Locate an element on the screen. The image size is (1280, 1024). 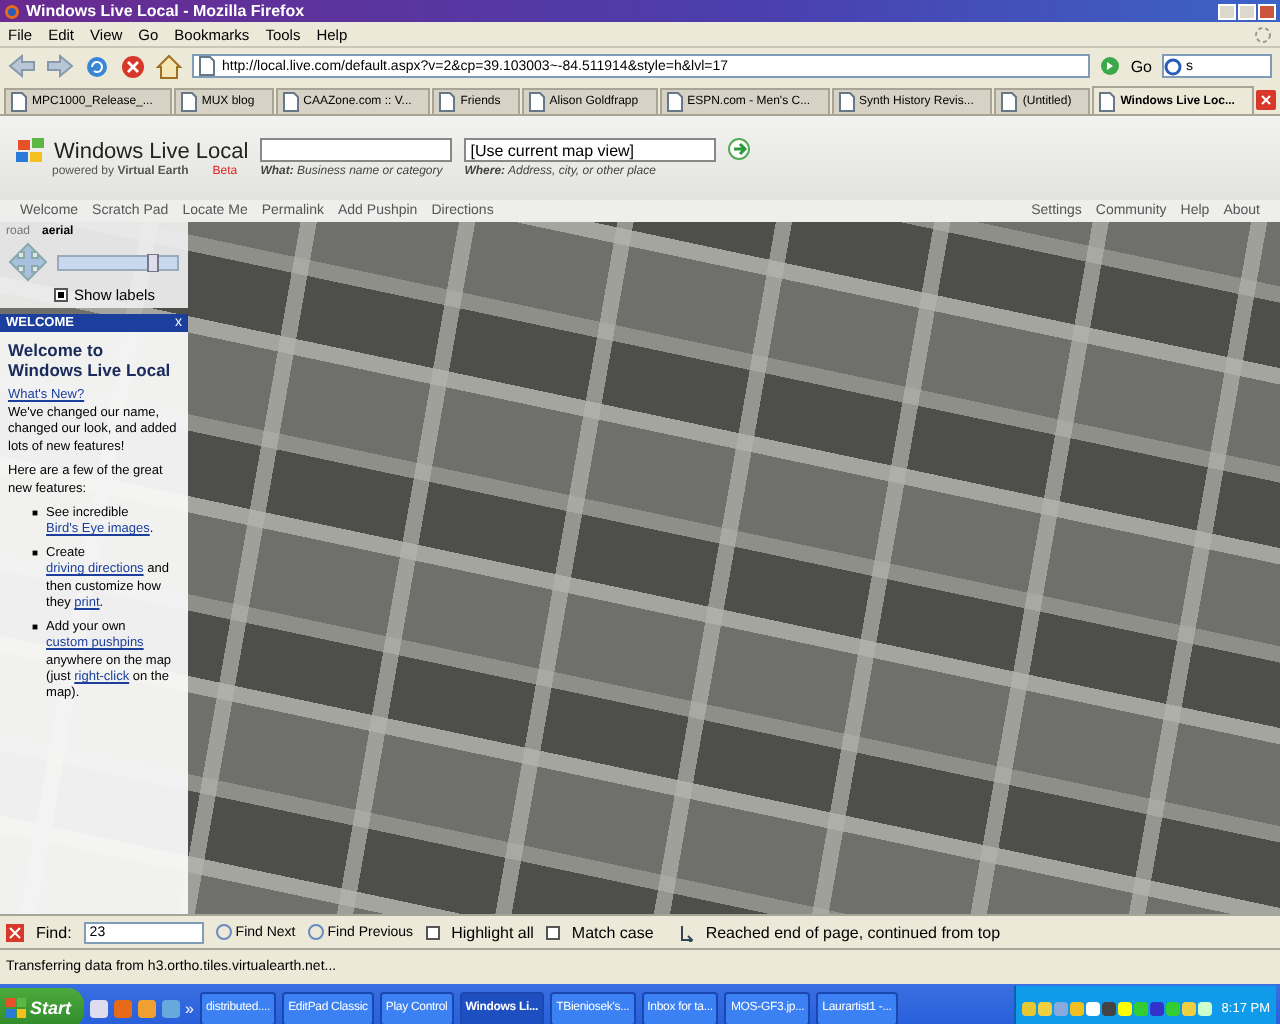
highlight-checkbox is located at coordinates (432, 932).